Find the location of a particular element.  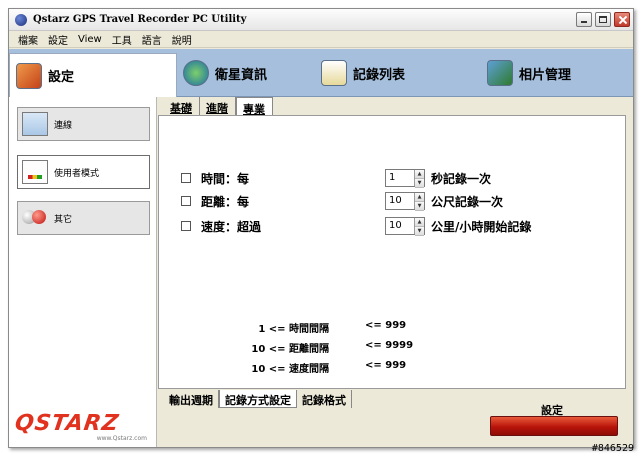

tab-log-method: 記錄方式設定 is located at coordinates (258, 399).